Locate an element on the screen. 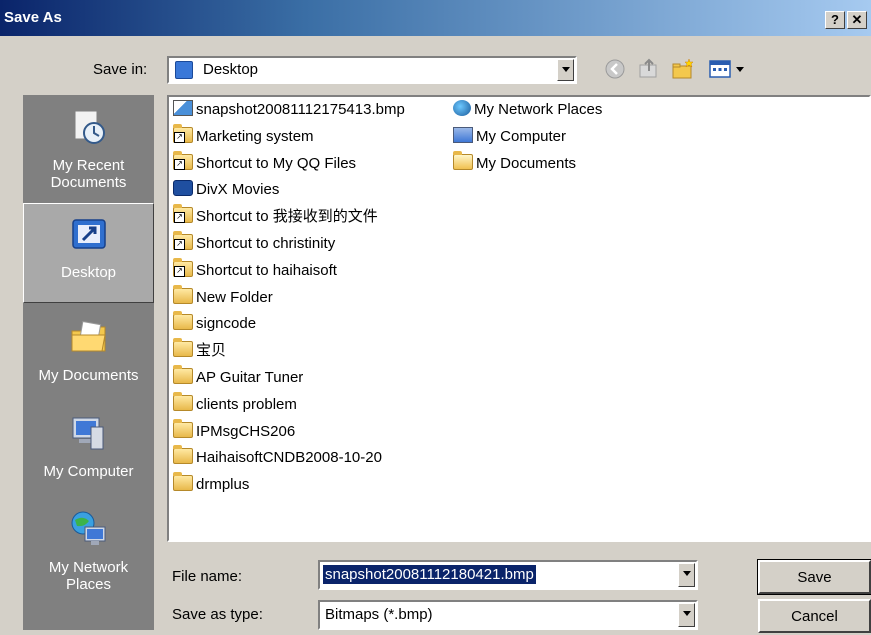  file-list-item: HaihaisoftCNDB2008-10-20 is located at coordinates (277, 457).